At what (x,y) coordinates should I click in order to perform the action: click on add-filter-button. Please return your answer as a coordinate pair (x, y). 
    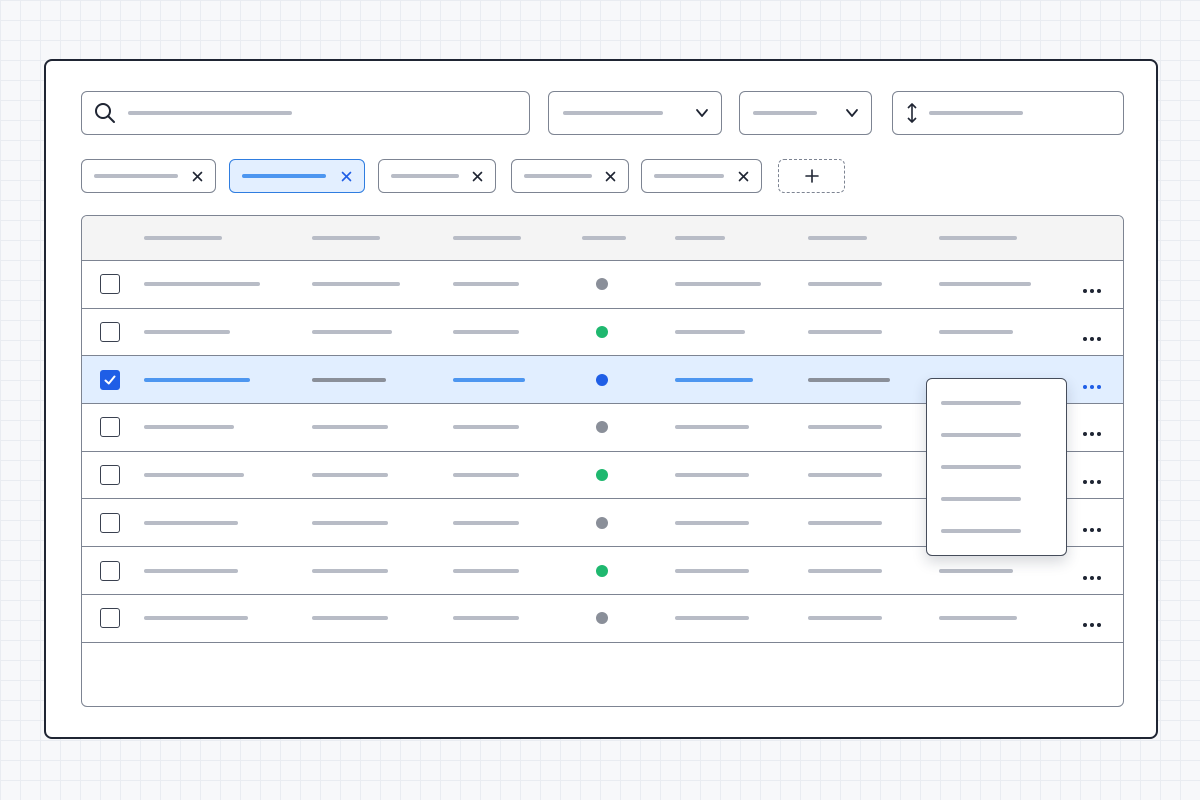
    Looking at the image, I should click on (811, 176).